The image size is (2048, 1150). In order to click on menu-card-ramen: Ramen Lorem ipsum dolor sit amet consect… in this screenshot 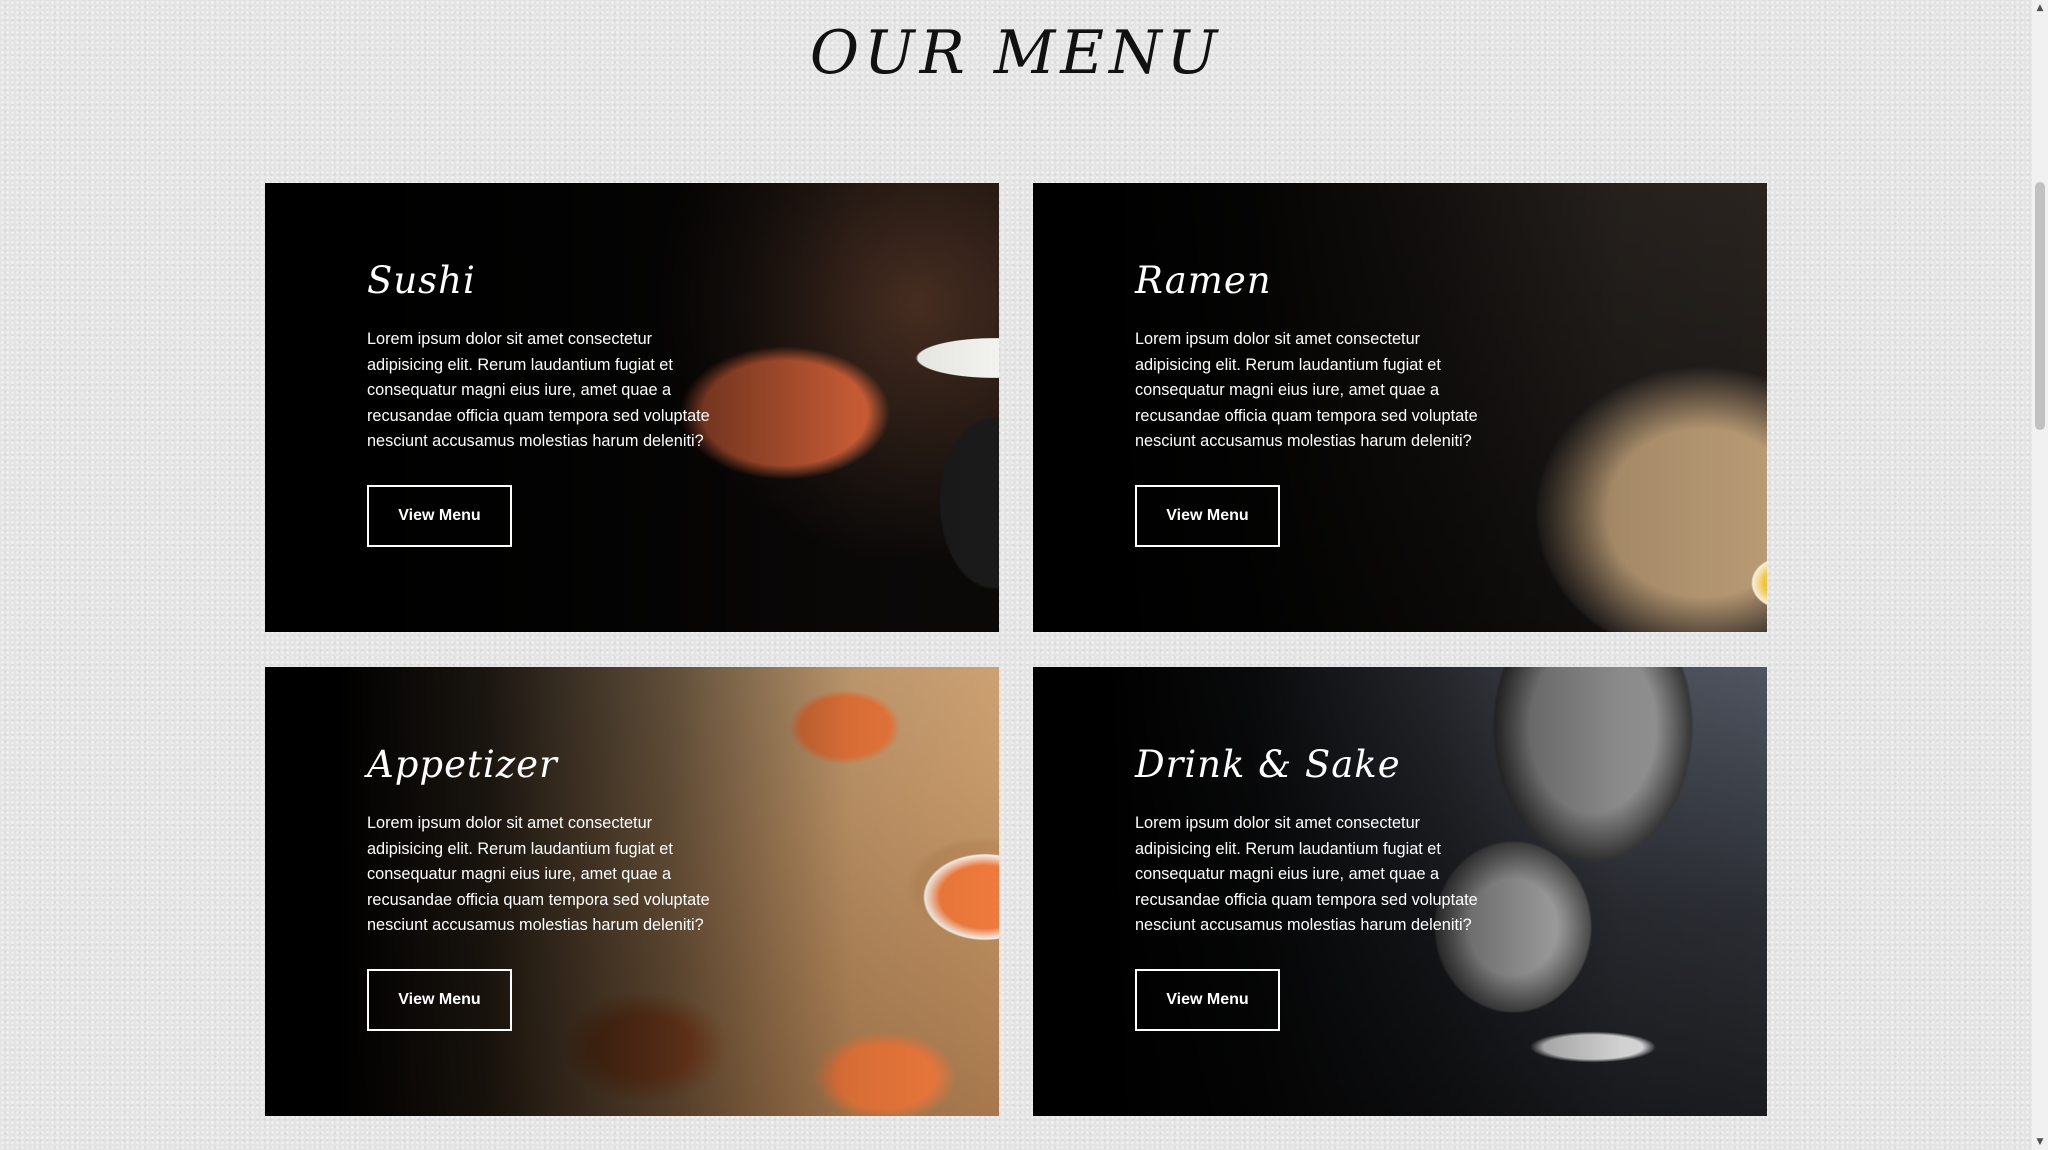, I will do `click(1400, 407)`.